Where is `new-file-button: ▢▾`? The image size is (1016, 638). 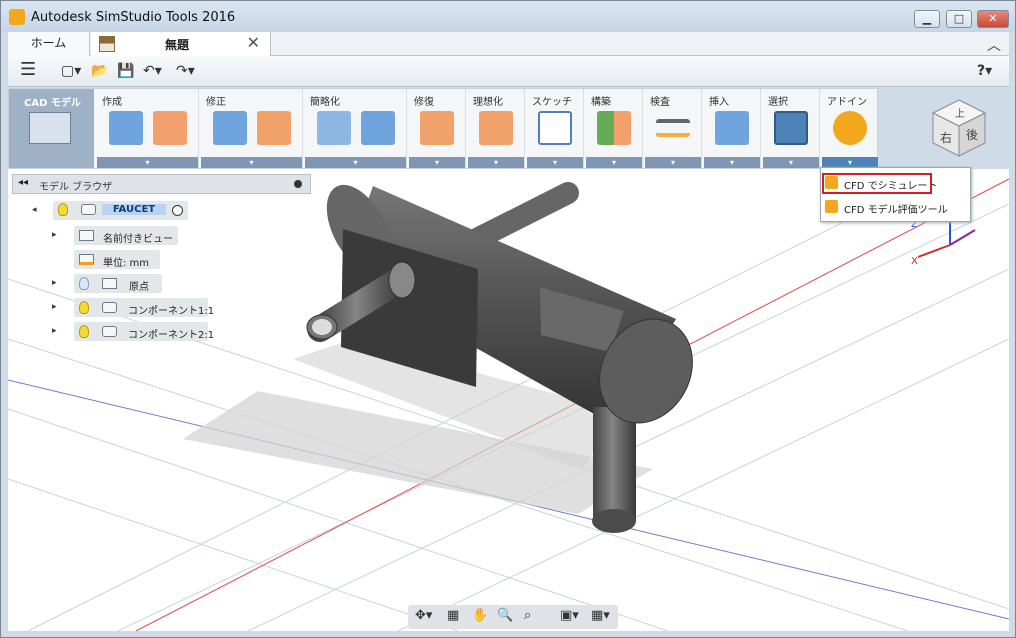
new-file-button: ▢▾ is located at coordinates (71, 71).